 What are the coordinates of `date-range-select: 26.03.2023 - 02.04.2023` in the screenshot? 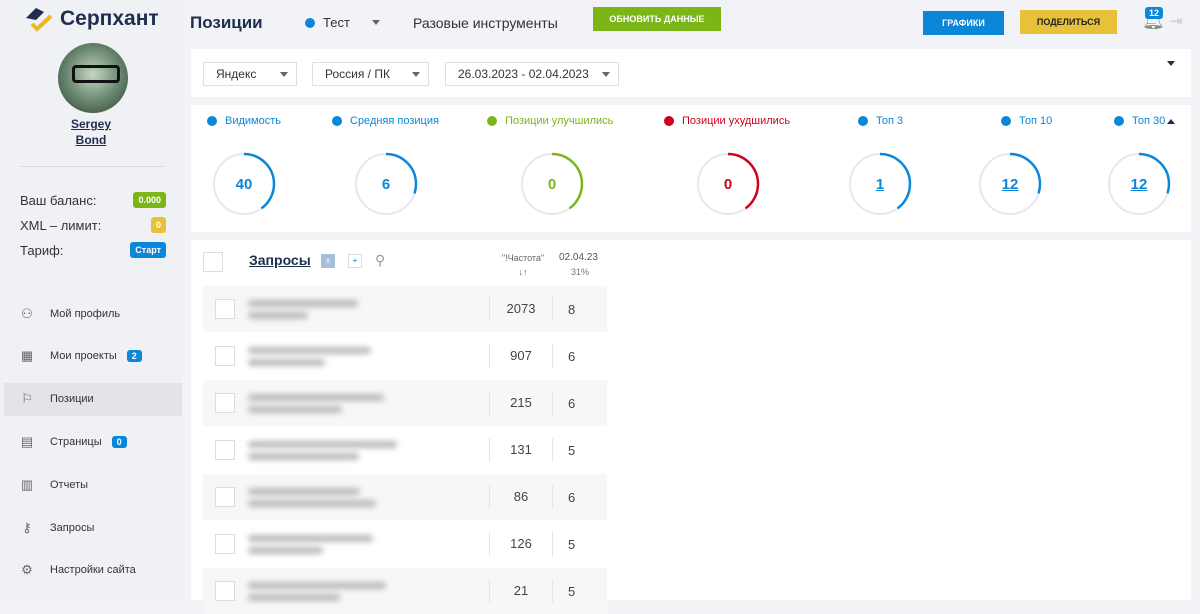 It's located at (532, 74).